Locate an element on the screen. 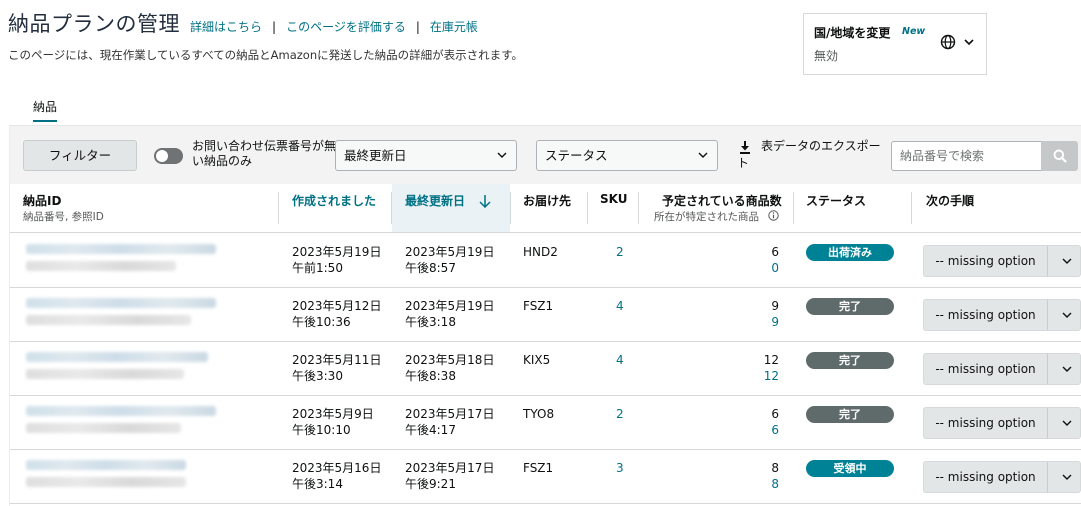 The height and width of the screenshot is (506, 1081). created-time: 午前1:50 is located at coordinates (317, 268).